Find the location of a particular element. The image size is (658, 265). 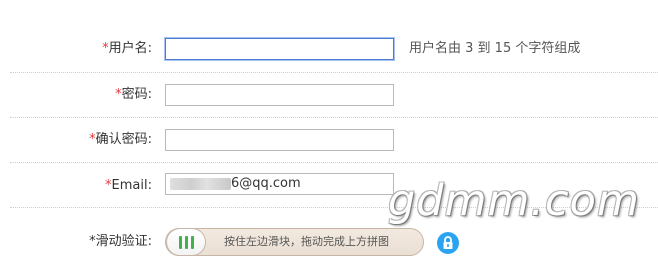

watermark: gdmm.com is located at coordinates (514, 201).